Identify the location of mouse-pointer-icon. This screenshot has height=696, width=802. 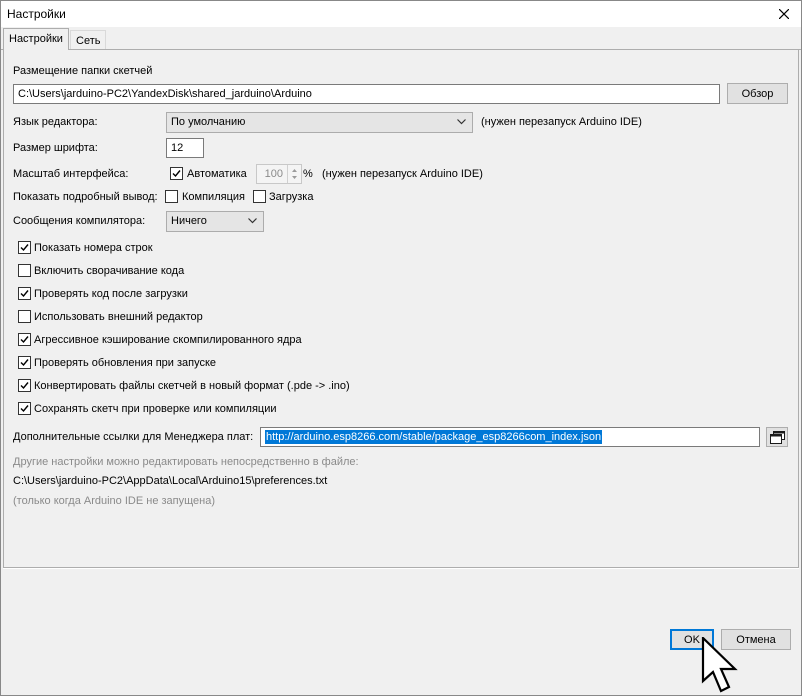
(719, 665).